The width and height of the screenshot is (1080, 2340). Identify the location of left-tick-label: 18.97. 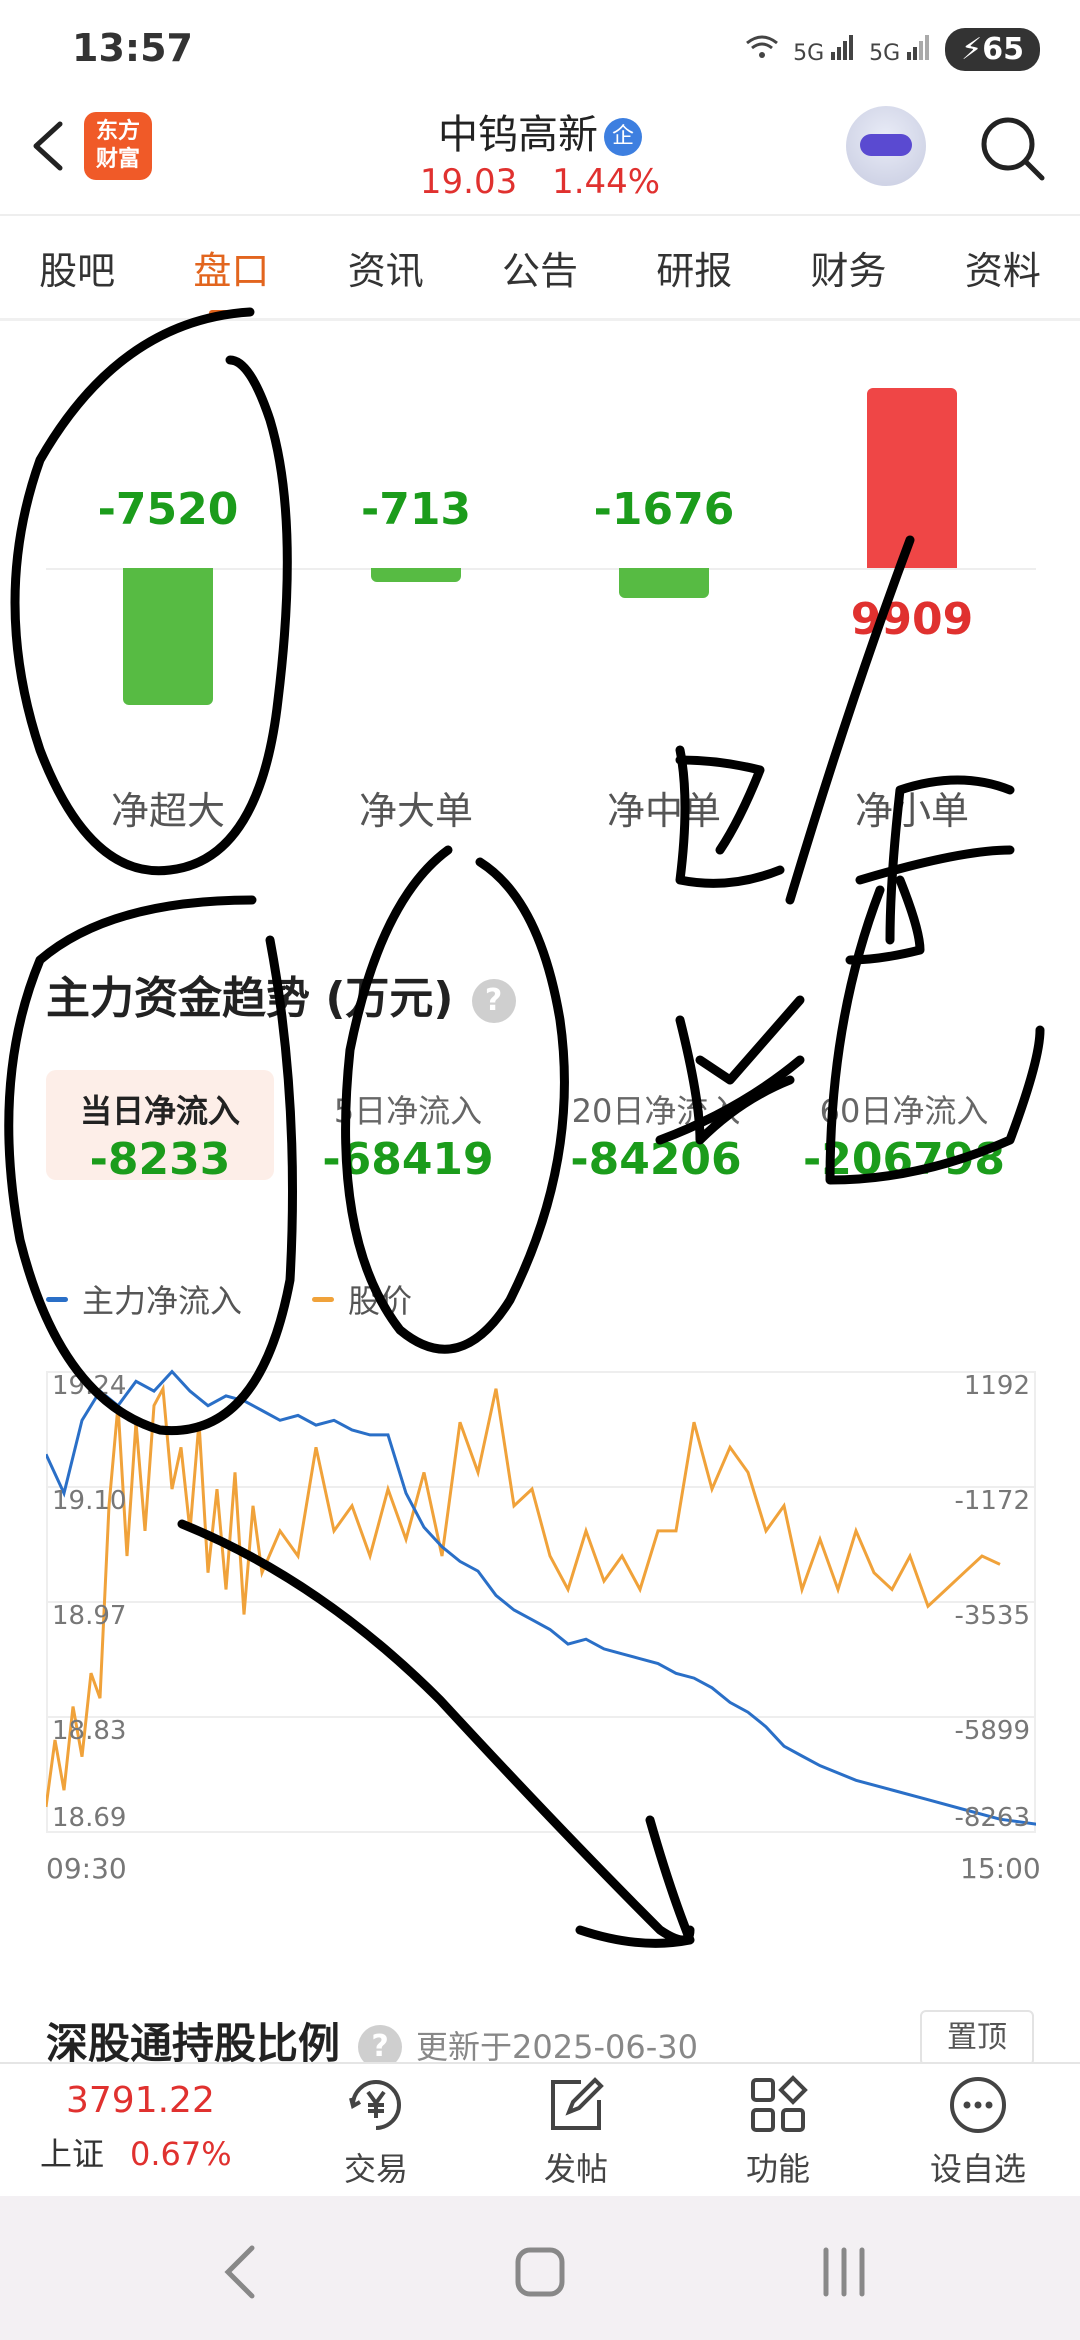
(89, 1616).